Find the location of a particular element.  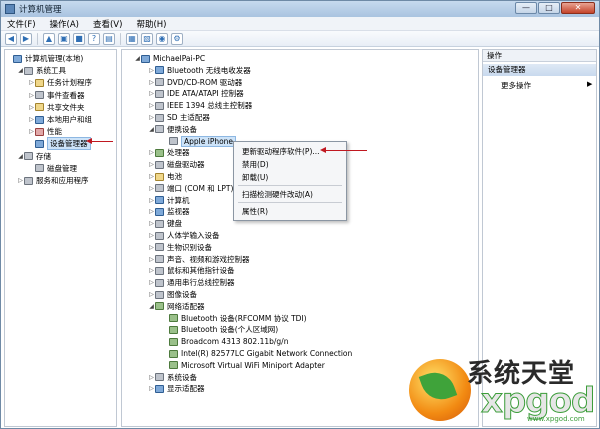

device-tree-item: ▷ IEEE 1394 总线主控制器 is located at coordinates (200, 105).